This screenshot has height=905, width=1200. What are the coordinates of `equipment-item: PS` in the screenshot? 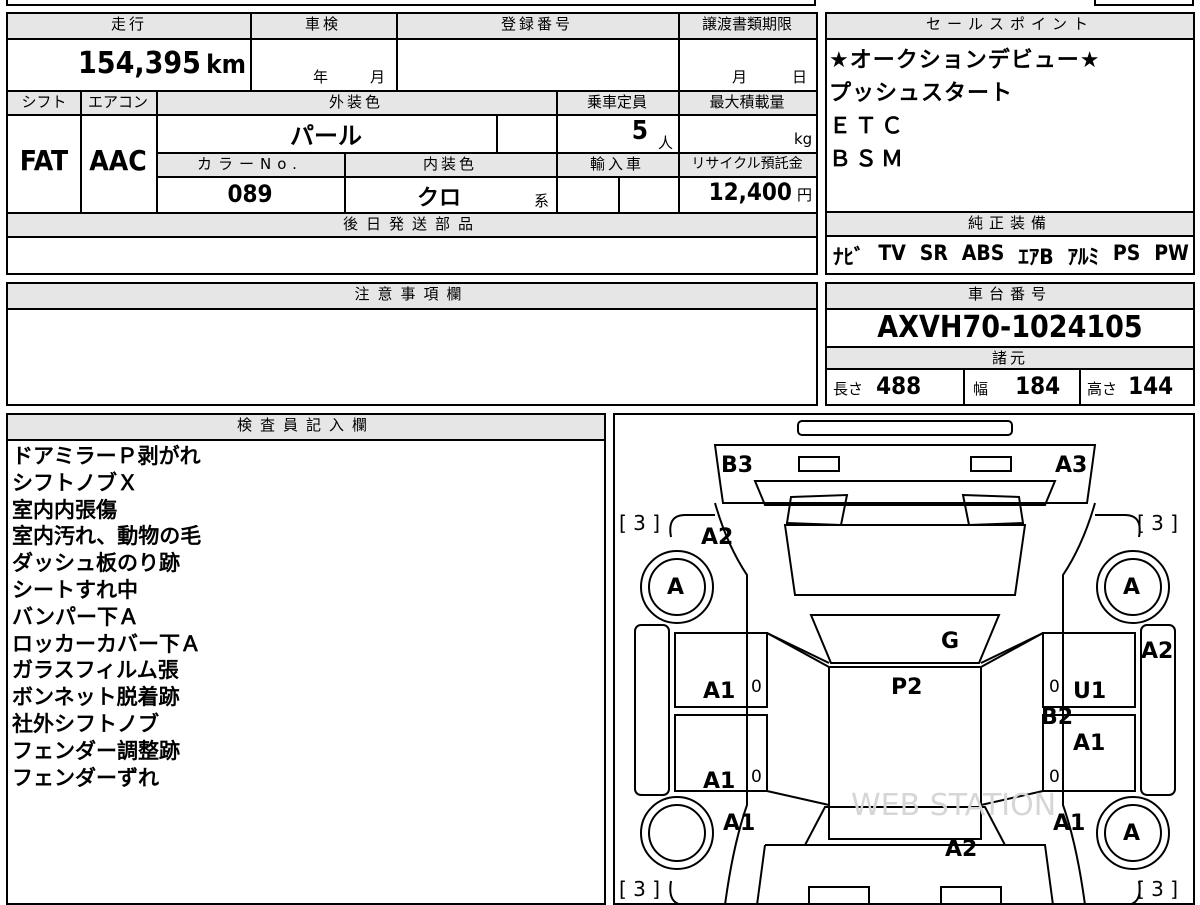 It's located at (1126, 253).